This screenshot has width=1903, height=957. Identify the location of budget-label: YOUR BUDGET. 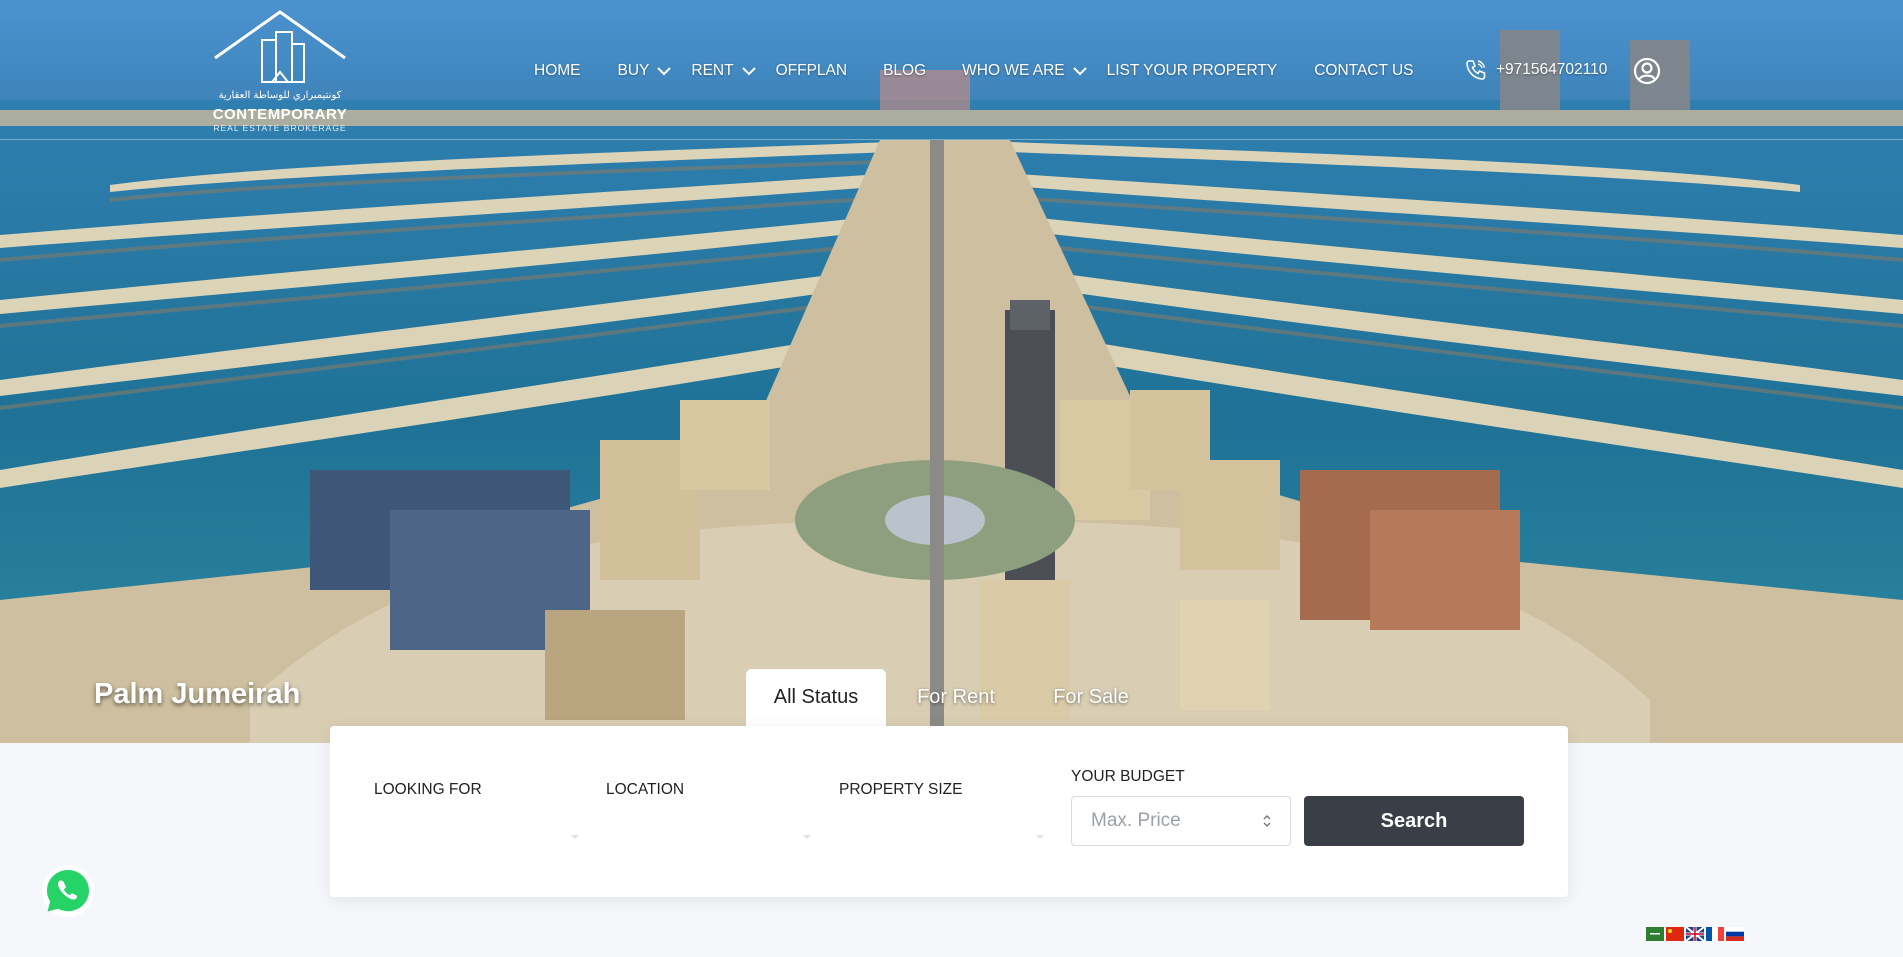
(1128, 776).